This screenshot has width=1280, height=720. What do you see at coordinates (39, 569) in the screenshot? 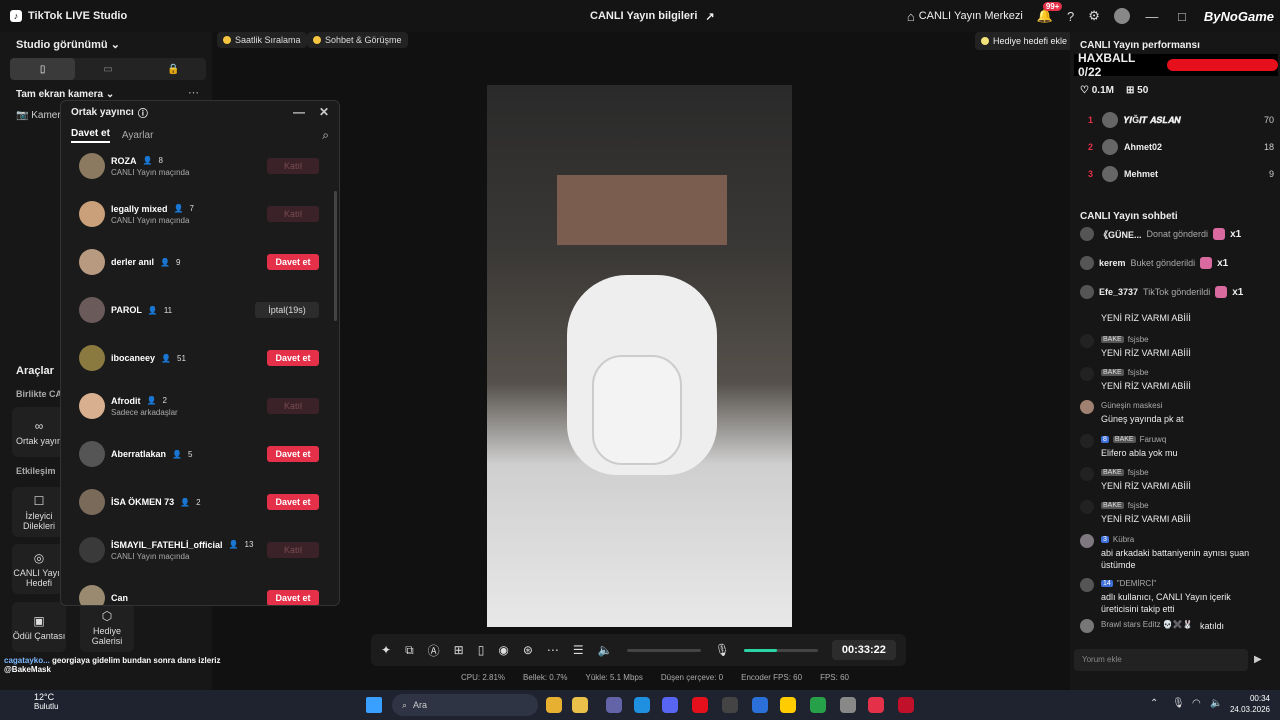
I see `live-goal-button: ◎ CANLI Yayın Hedefi` at bounding box center [39, 569].